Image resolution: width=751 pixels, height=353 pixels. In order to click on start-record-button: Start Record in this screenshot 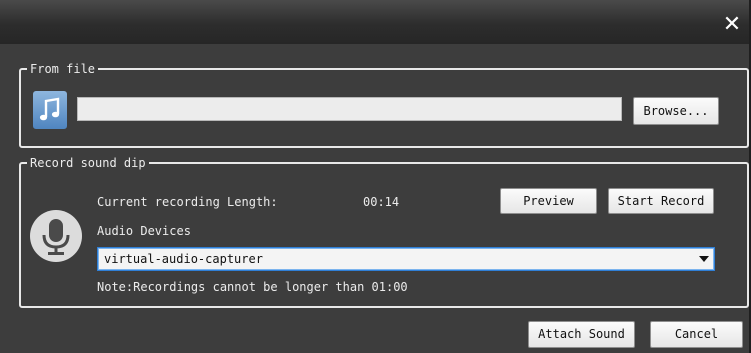, I will do `click(661, 201)`.